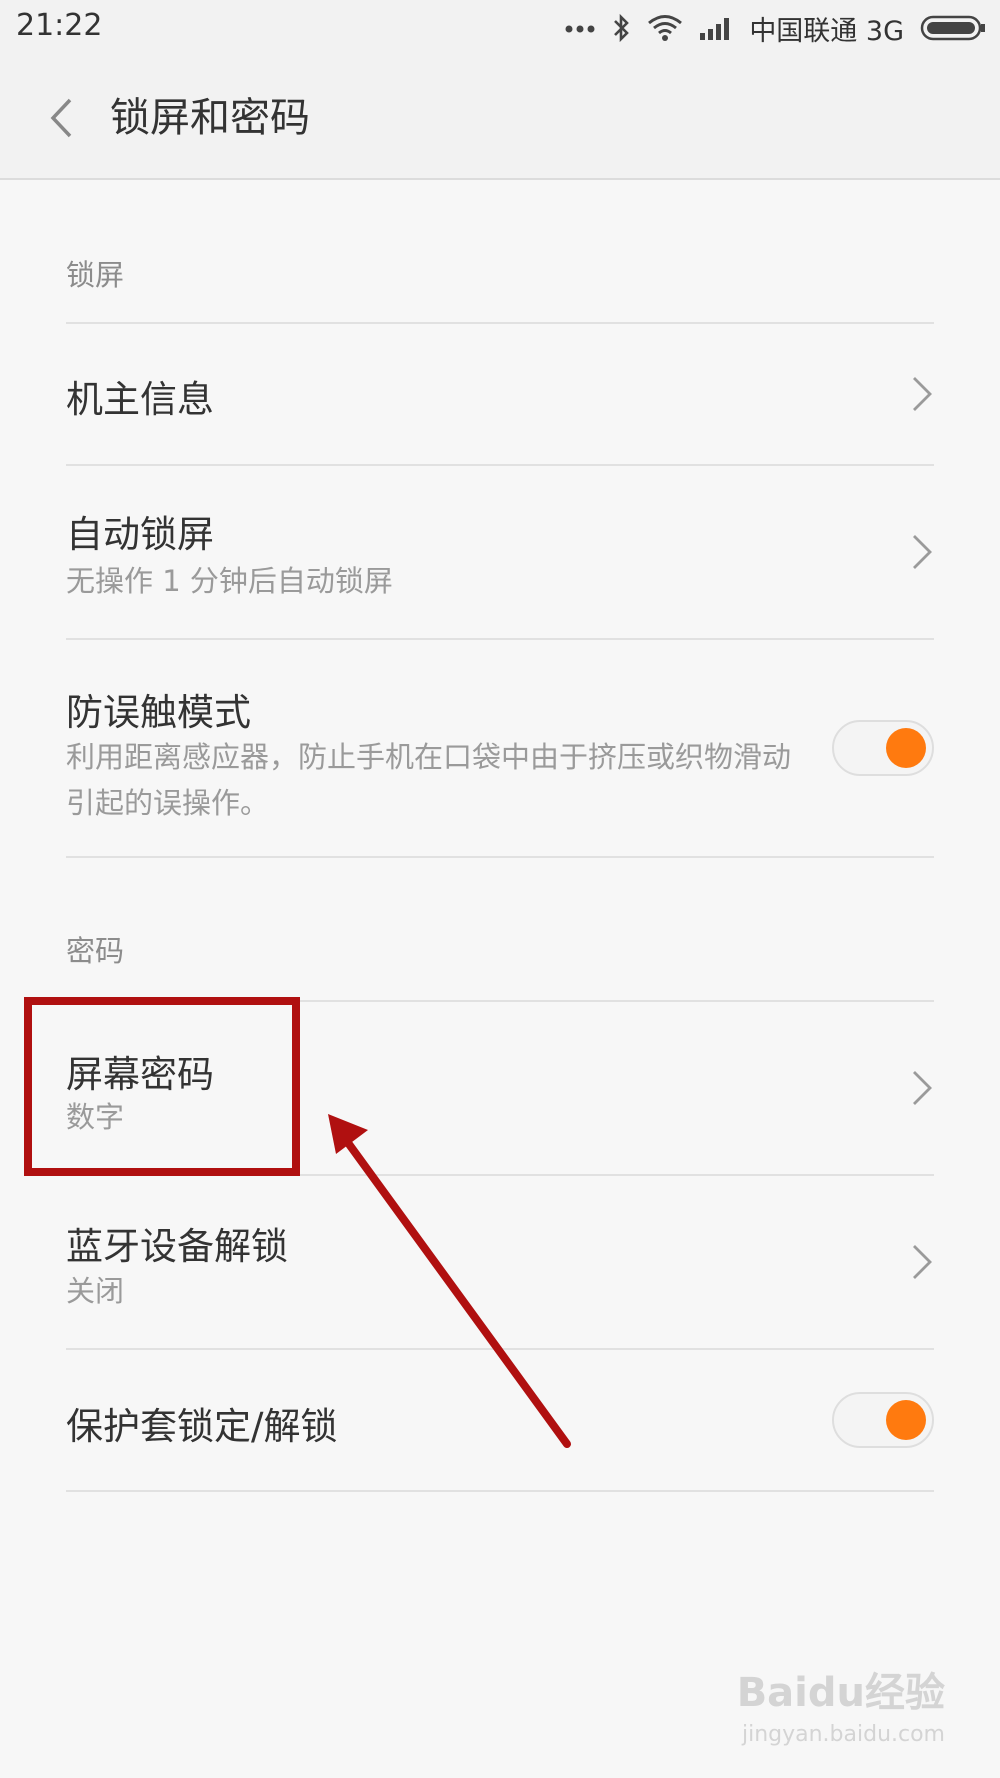  What do you see at coordinates (177, 1246) in the screenshot?
I see `row-title: 蓝牙设备解锁` at bounding box center [177, 1246].